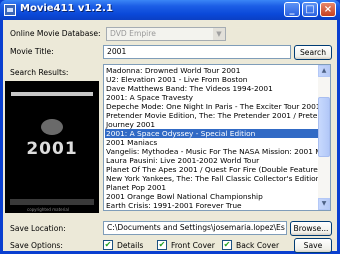  Describe the element at coordinates (170, 10) in the screenshot. I see `title-bar: Movie411 v1.2.1 _ □ ×` at that location.